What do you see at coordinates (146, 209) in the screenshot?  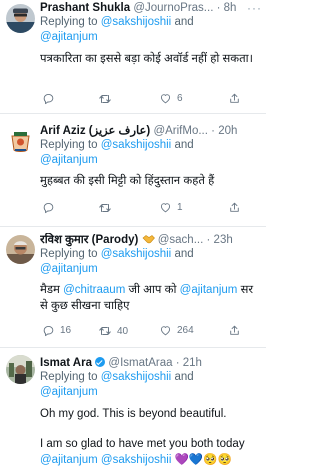 I see `tweet-actions: 1` at bounding box center [146, 209].